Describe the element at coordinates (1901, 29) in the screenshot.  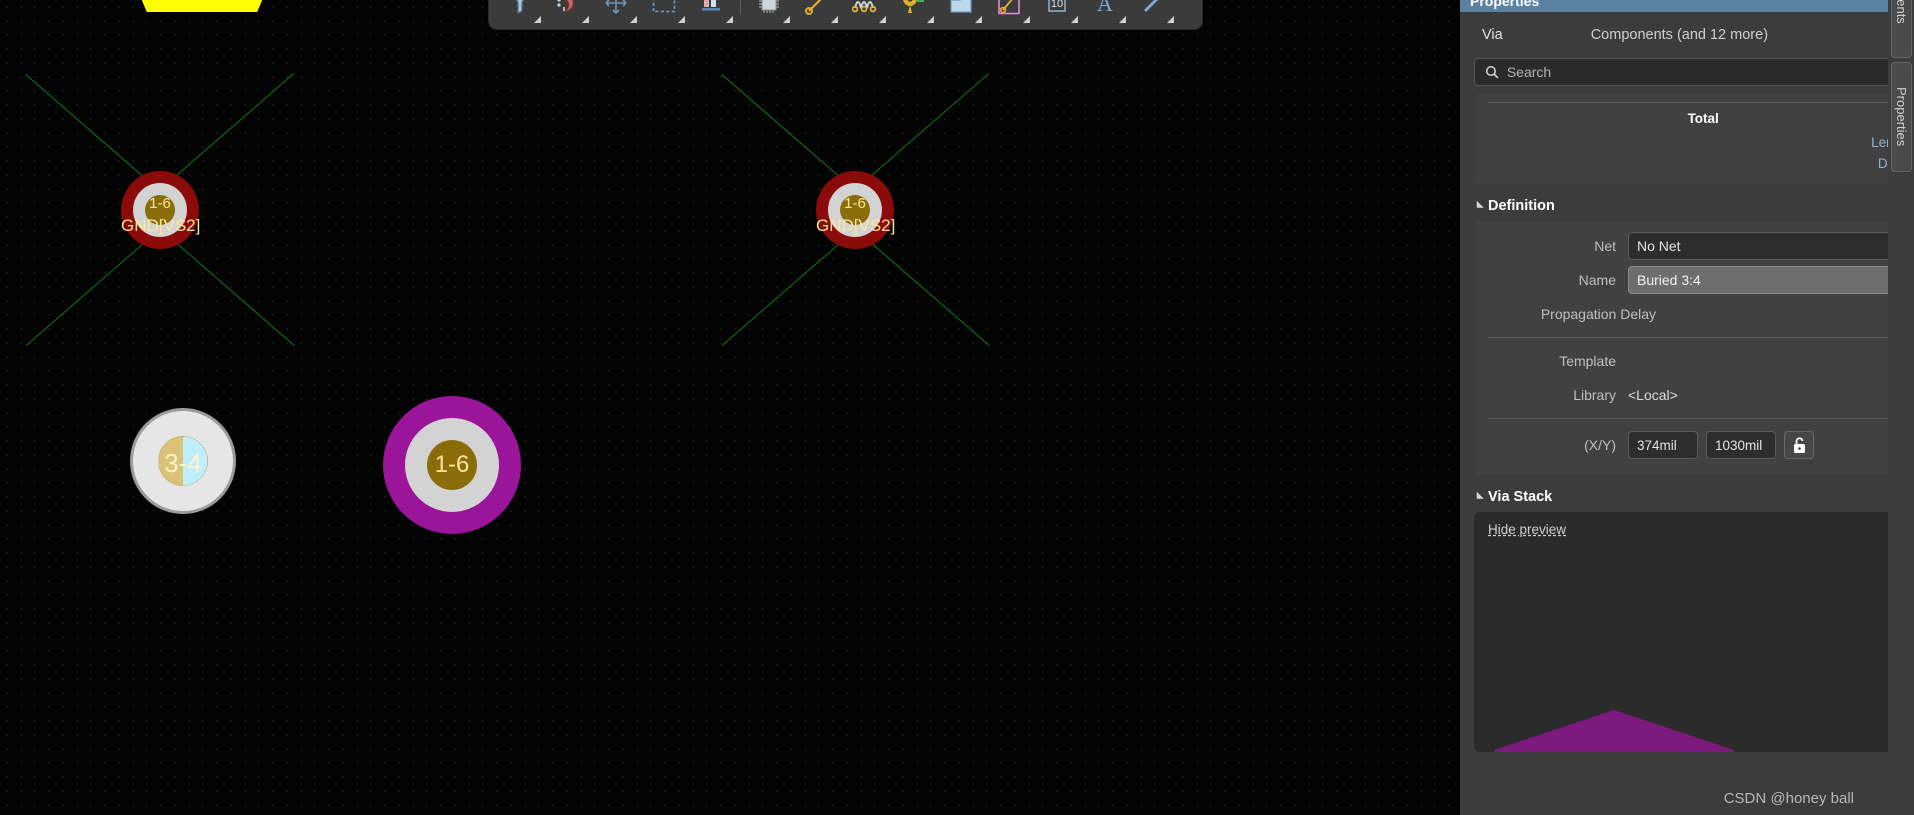
I see `sidebar-item-components: nents` at that location.